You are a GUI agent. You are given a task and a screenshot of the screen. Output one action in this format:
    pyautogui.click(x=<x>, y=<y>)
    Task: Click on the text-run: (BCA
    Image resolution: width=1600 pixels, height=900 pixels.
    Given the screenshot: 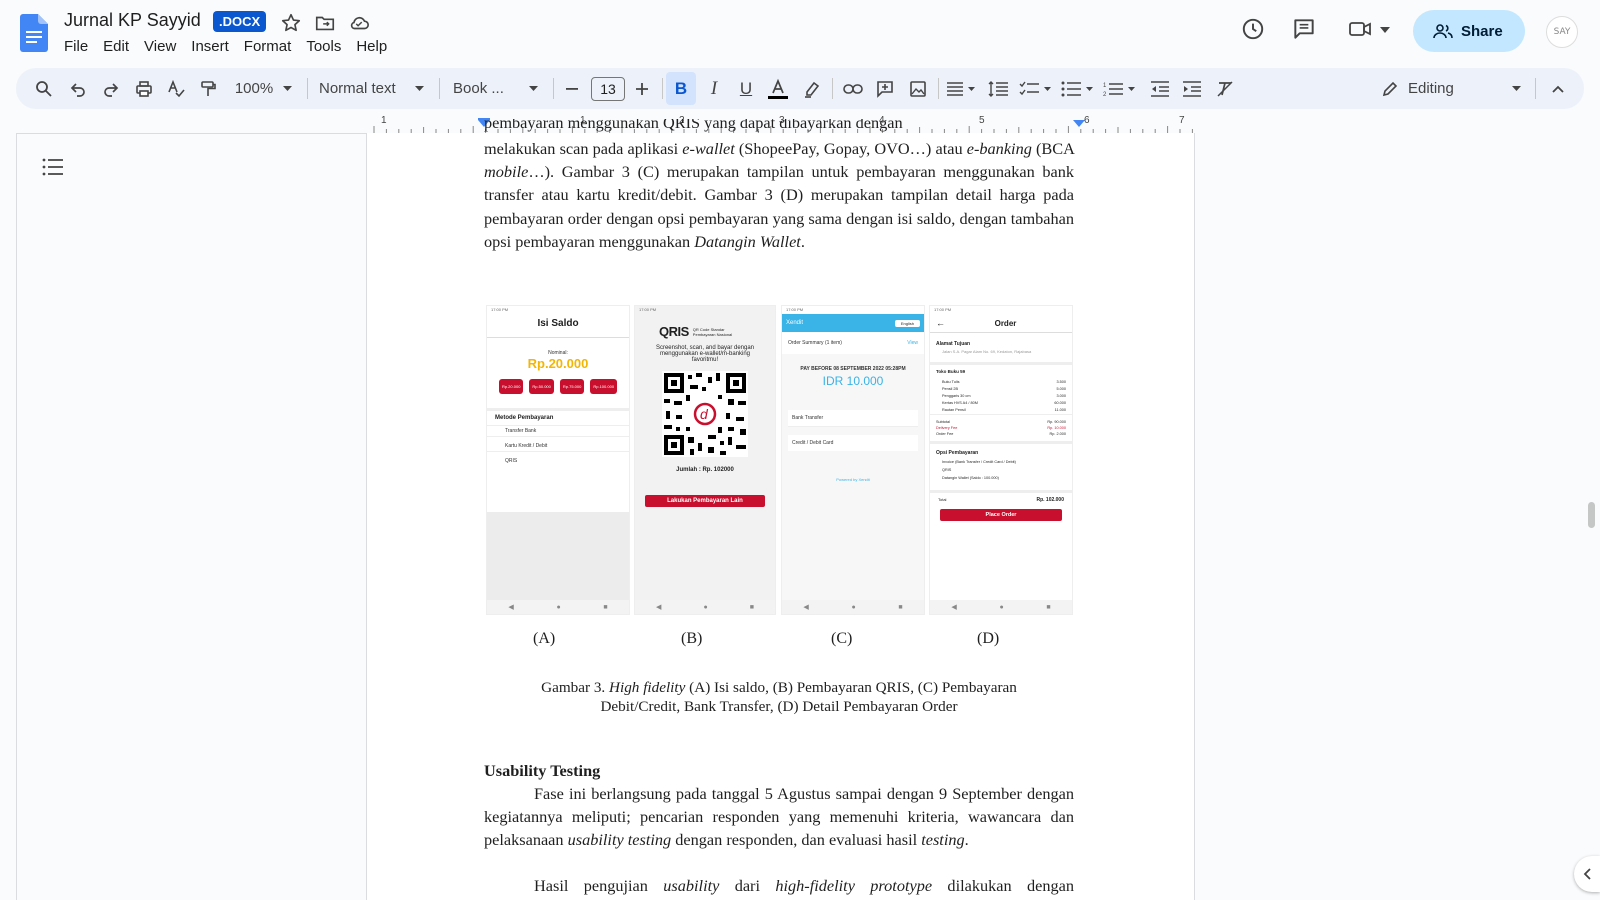 What is the action you would take?
    pyautogui.click(x=1052, y=148)
    